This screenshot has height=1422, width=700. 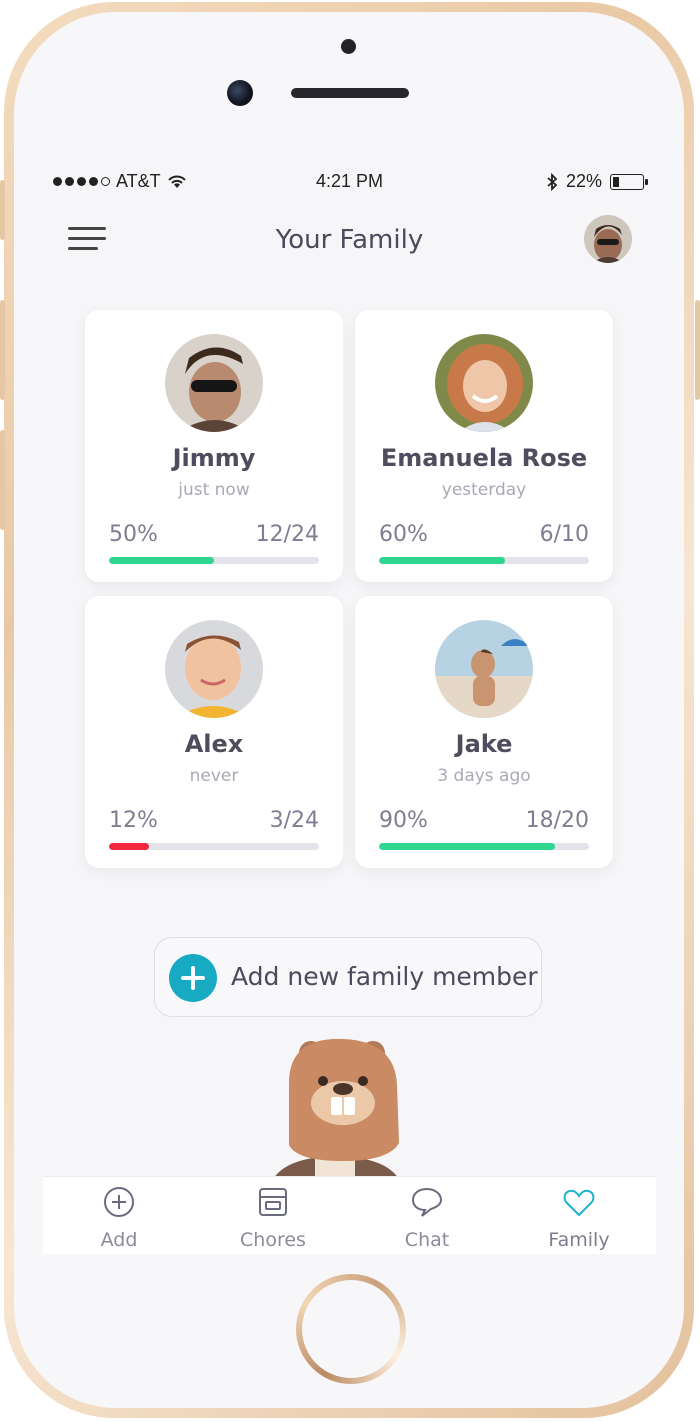 I want to click on chat-bubble-icon, so click(x=427, y=1202).